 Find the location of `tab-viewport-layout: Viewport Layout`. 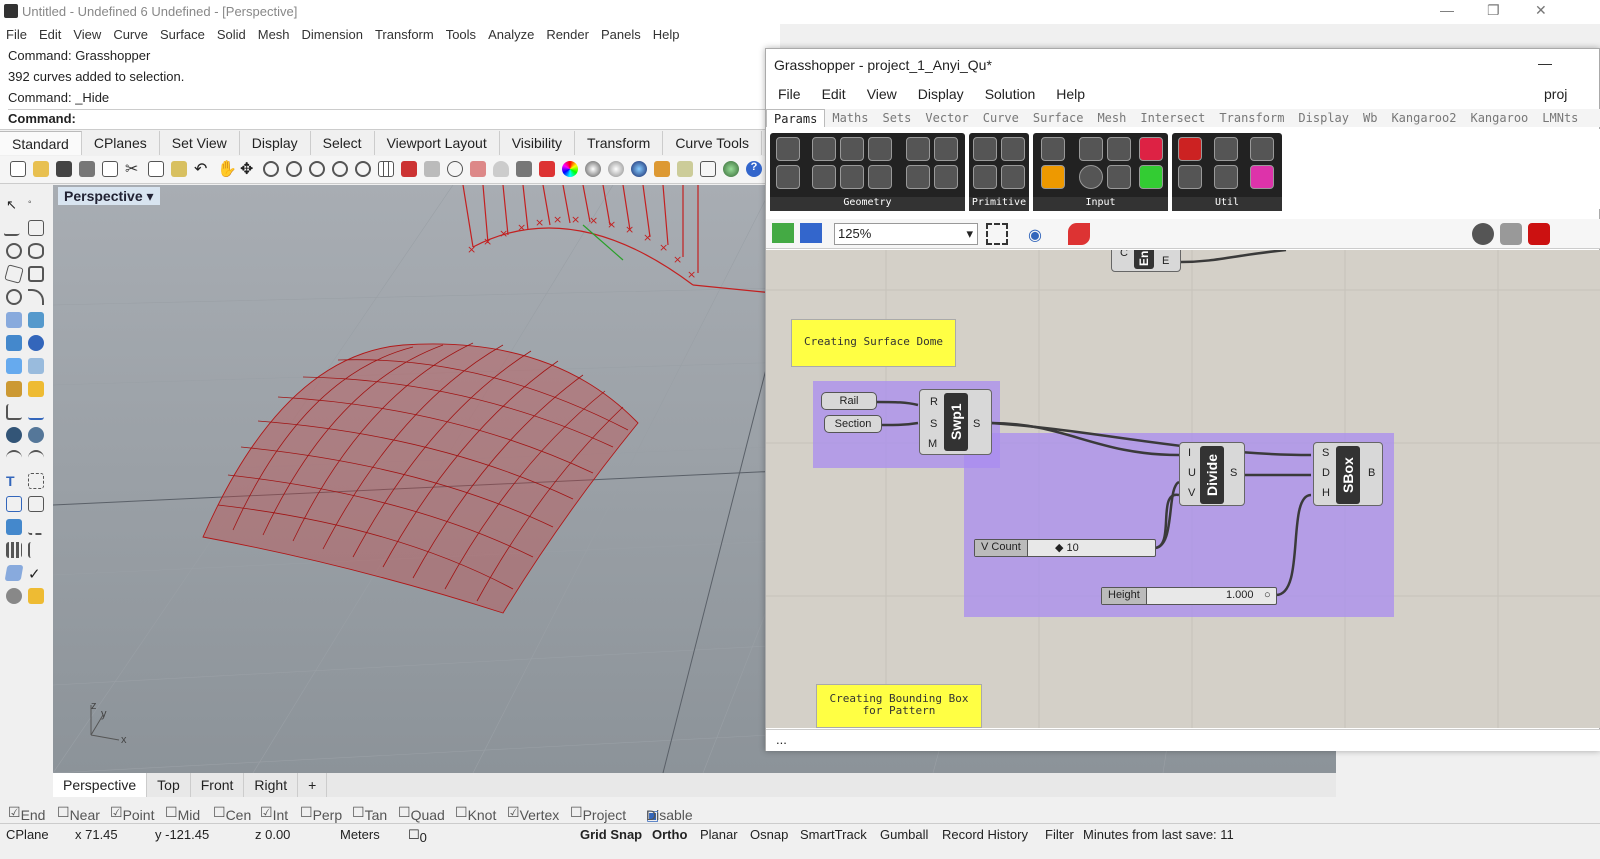

tab-viewport-layout: Viewport Layout is located at coordinates (437, 143).